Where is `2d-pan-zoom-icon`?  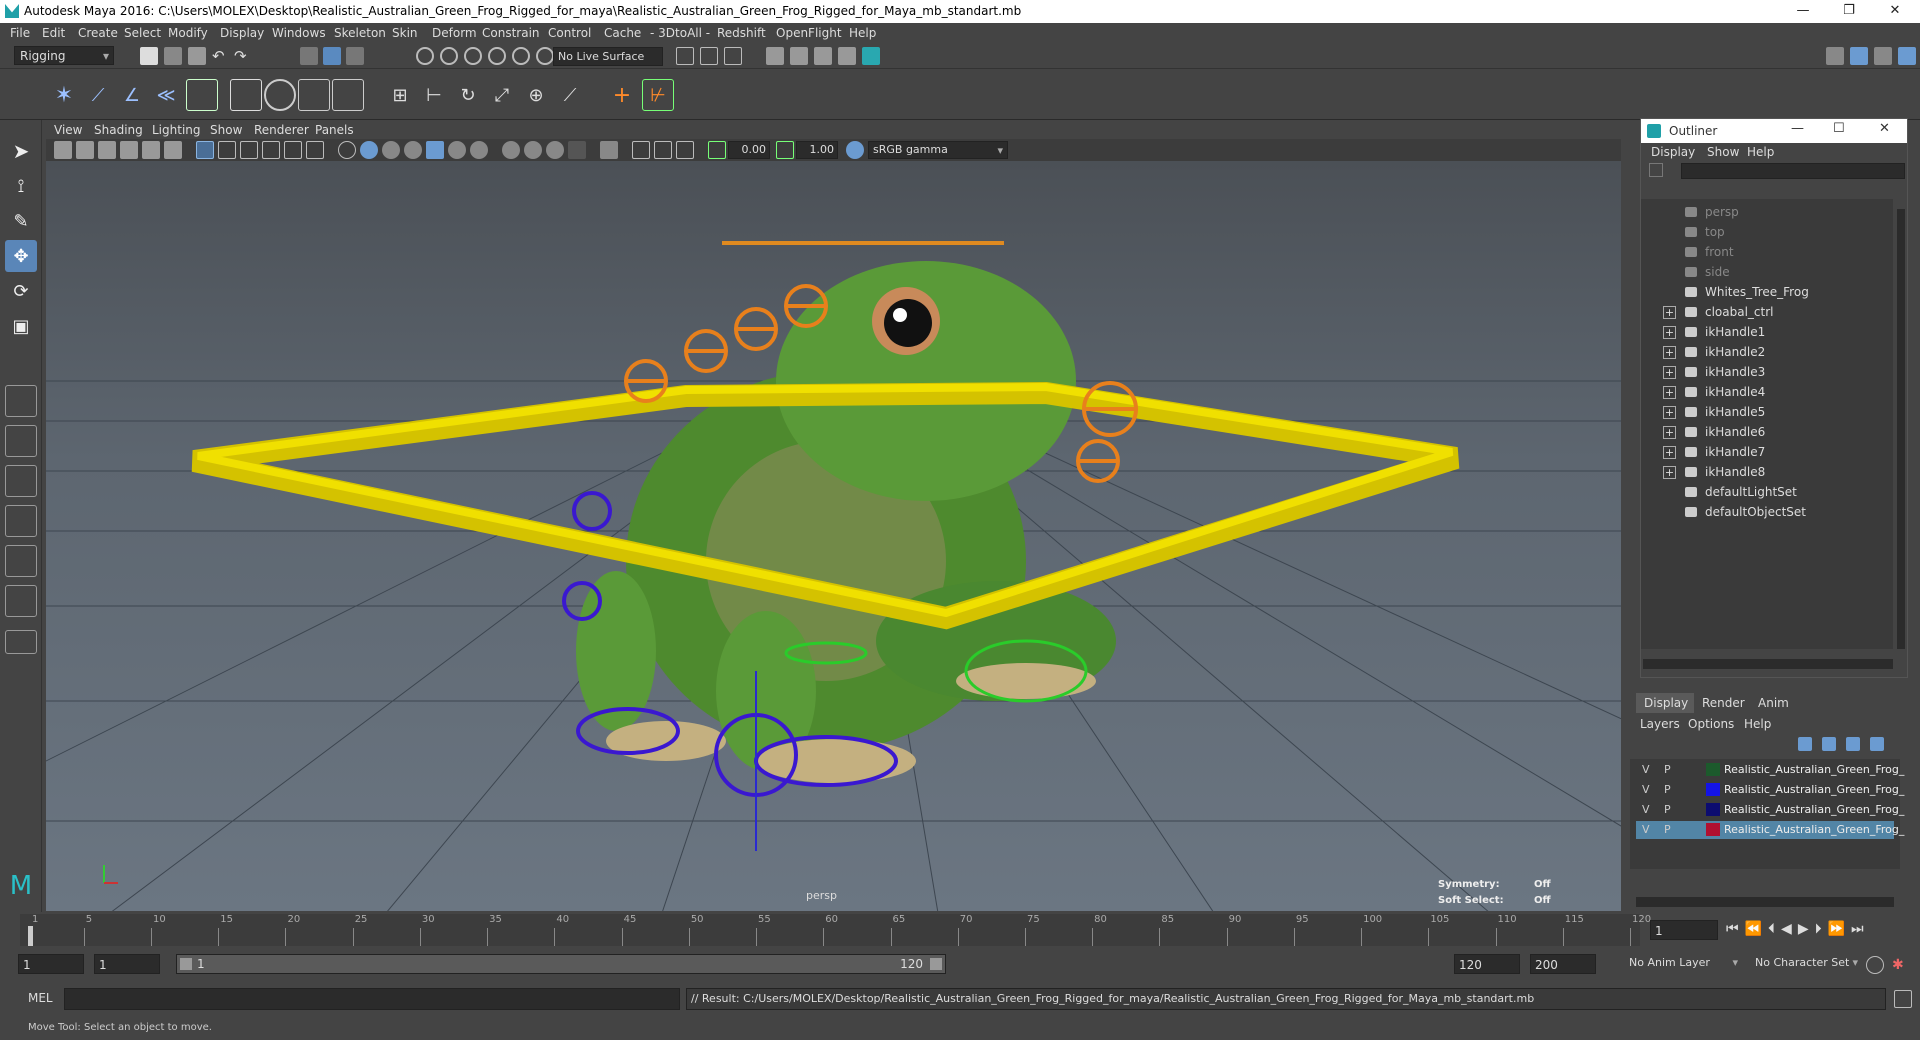 2d-pan-zoom-icon is located at coordinates (151, 150).